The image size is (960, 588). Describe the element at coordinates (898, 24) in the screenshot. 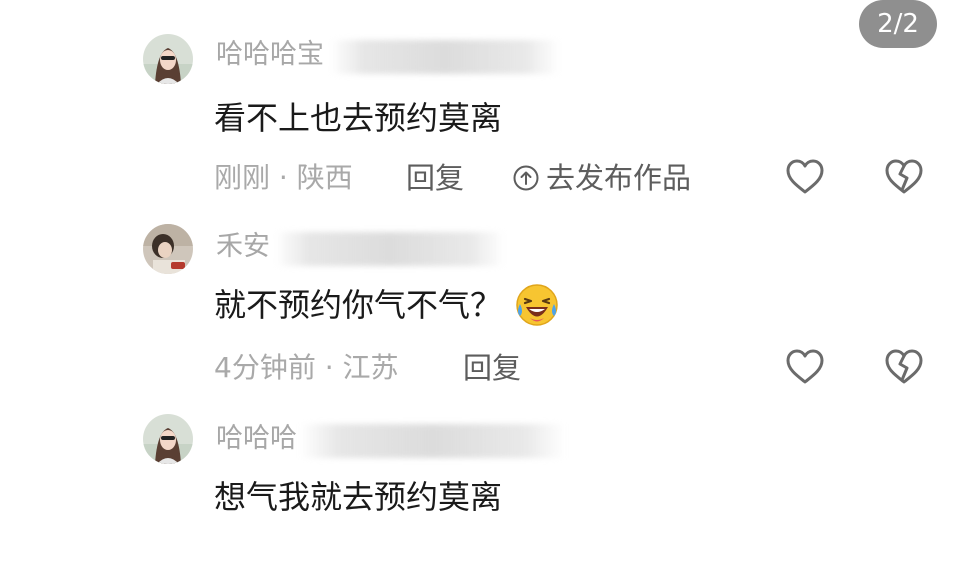

I see `page-indicator: 2/2` at that location.